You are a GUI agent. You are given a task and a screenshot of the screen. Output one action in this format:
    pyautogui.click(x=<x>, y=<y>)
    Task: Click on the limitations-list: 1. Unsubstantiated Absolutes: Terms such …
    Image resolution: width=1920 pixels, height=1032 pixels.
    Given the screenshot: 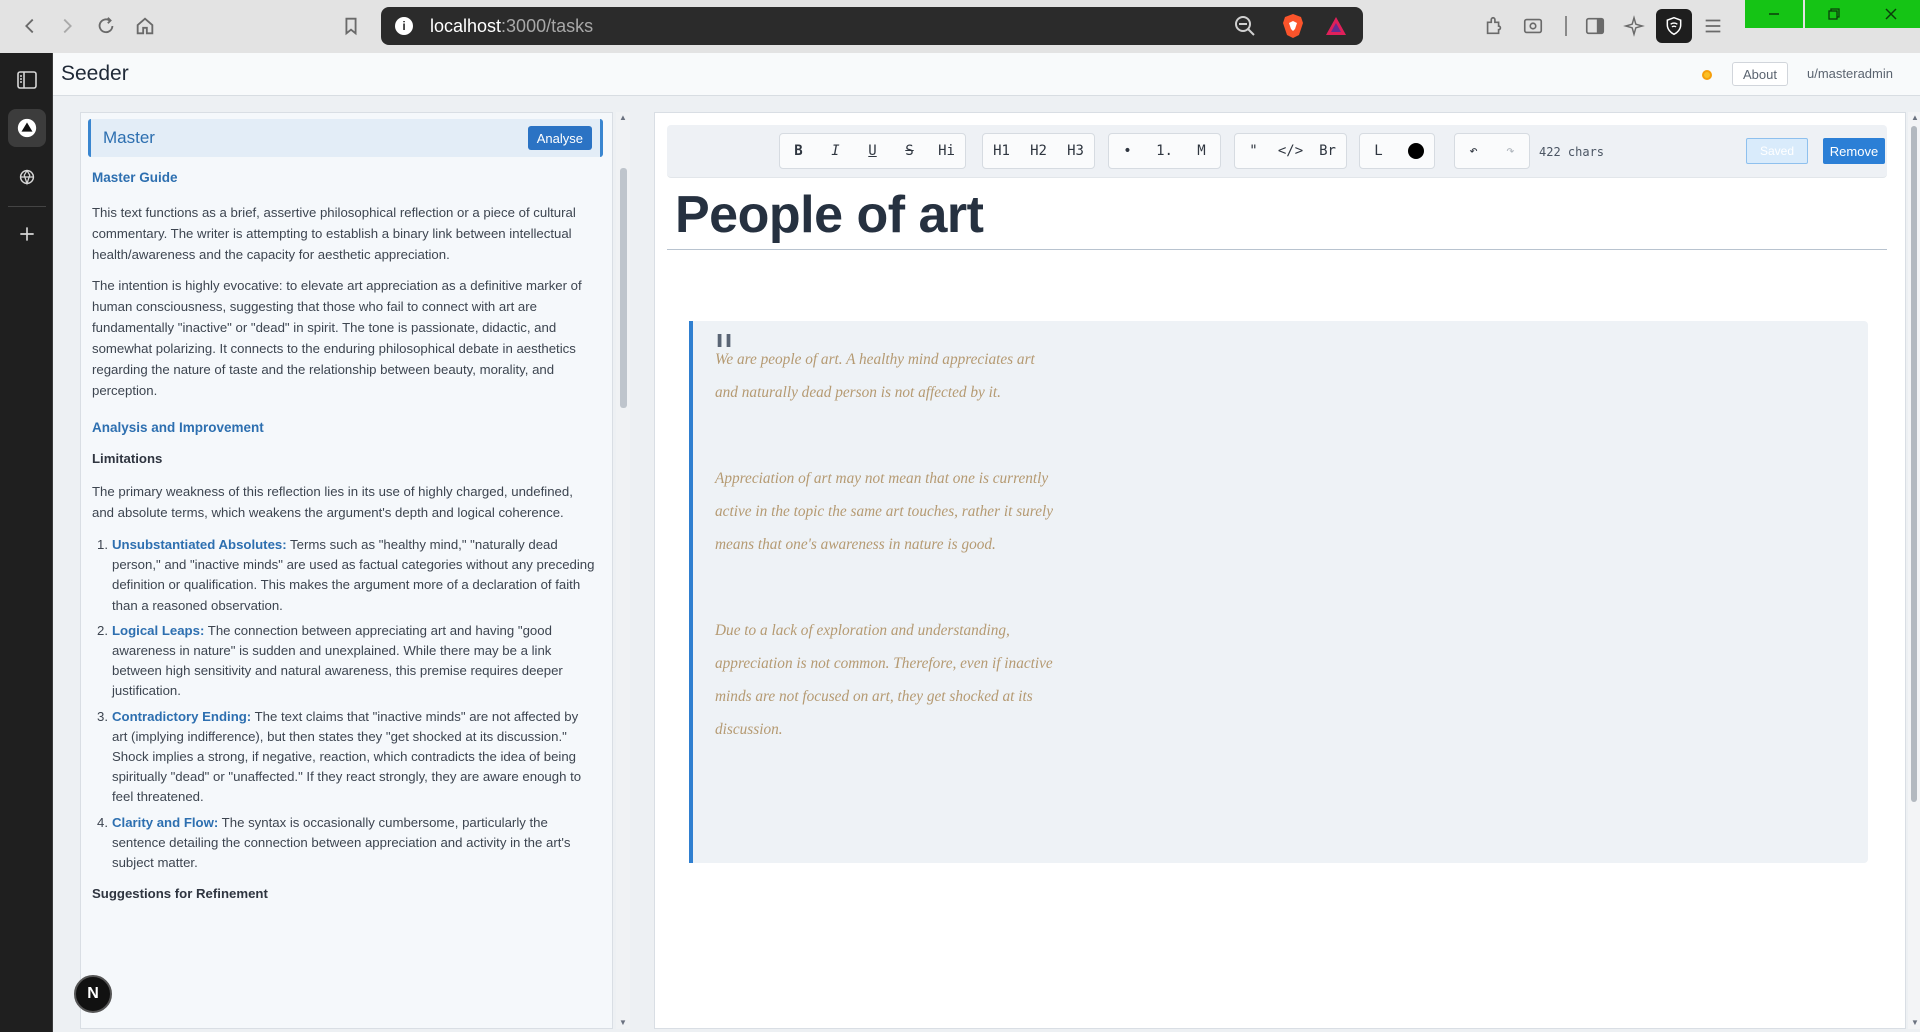 What is the action you would take?
    pyautogui.click(x=344, y=704)
    